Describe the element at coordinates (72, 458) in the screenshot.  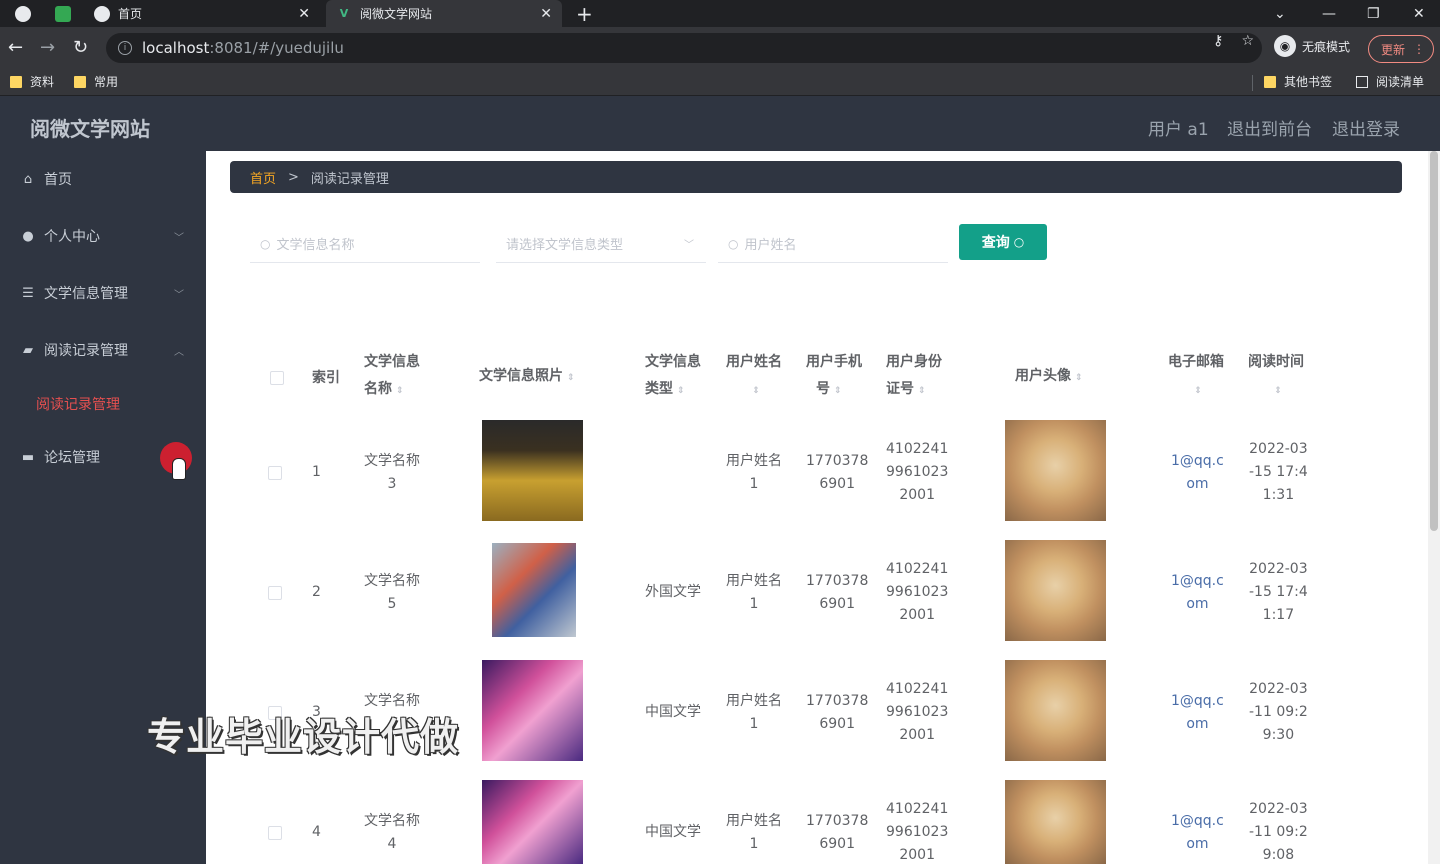
I see `sidebar-item-label: 论坛管理` at that location.